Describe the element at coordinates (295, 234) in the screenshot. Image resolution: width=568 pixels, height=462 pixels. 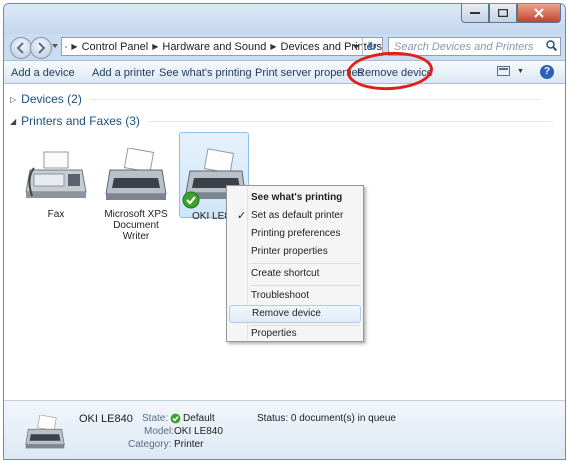
I see `menu-item-printing-preferences: Printing preferences` at that location.